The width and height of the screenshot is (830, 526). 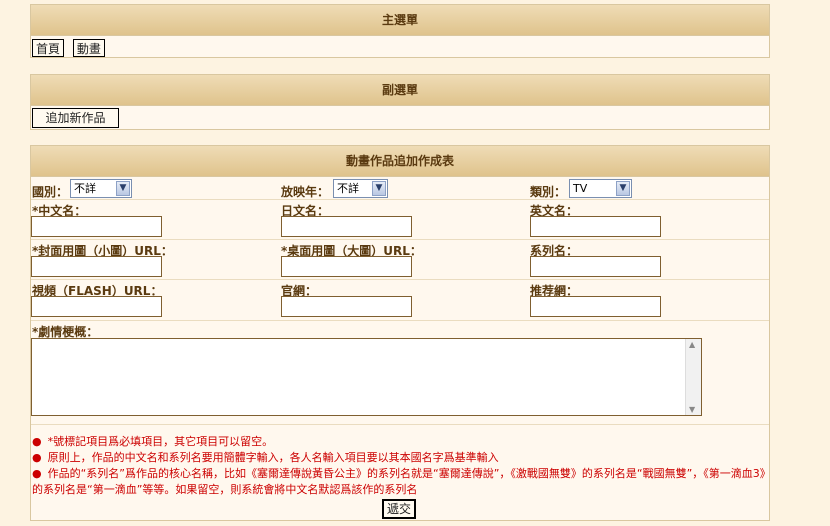 What do you see at coordinates (400, 188) in the screenshot?
I see `form-row-basic: 國別： 不詳 ▼ 放映年： 不詳 ▼ 類別： TV ▼` at bounding box center [400, 188].